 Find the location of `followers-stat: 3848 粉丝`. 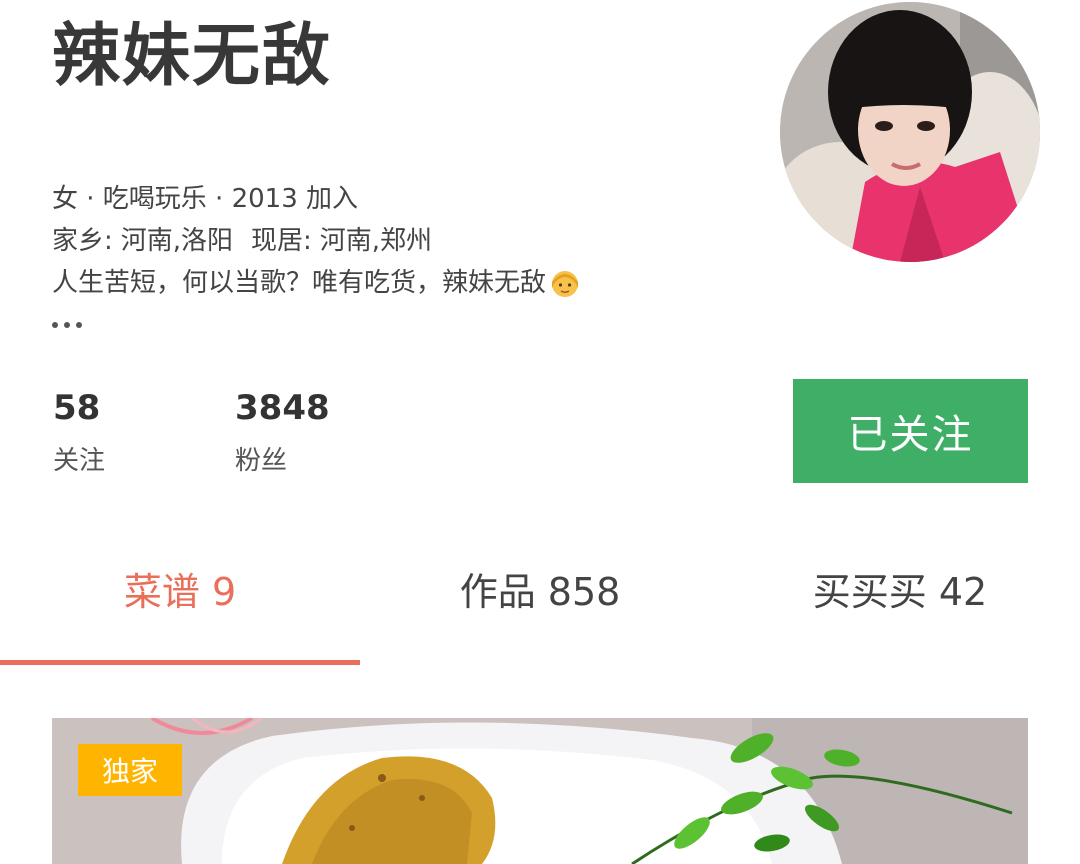

followers-stat: 3848 粉丝 is located at coordinates (282, 434).